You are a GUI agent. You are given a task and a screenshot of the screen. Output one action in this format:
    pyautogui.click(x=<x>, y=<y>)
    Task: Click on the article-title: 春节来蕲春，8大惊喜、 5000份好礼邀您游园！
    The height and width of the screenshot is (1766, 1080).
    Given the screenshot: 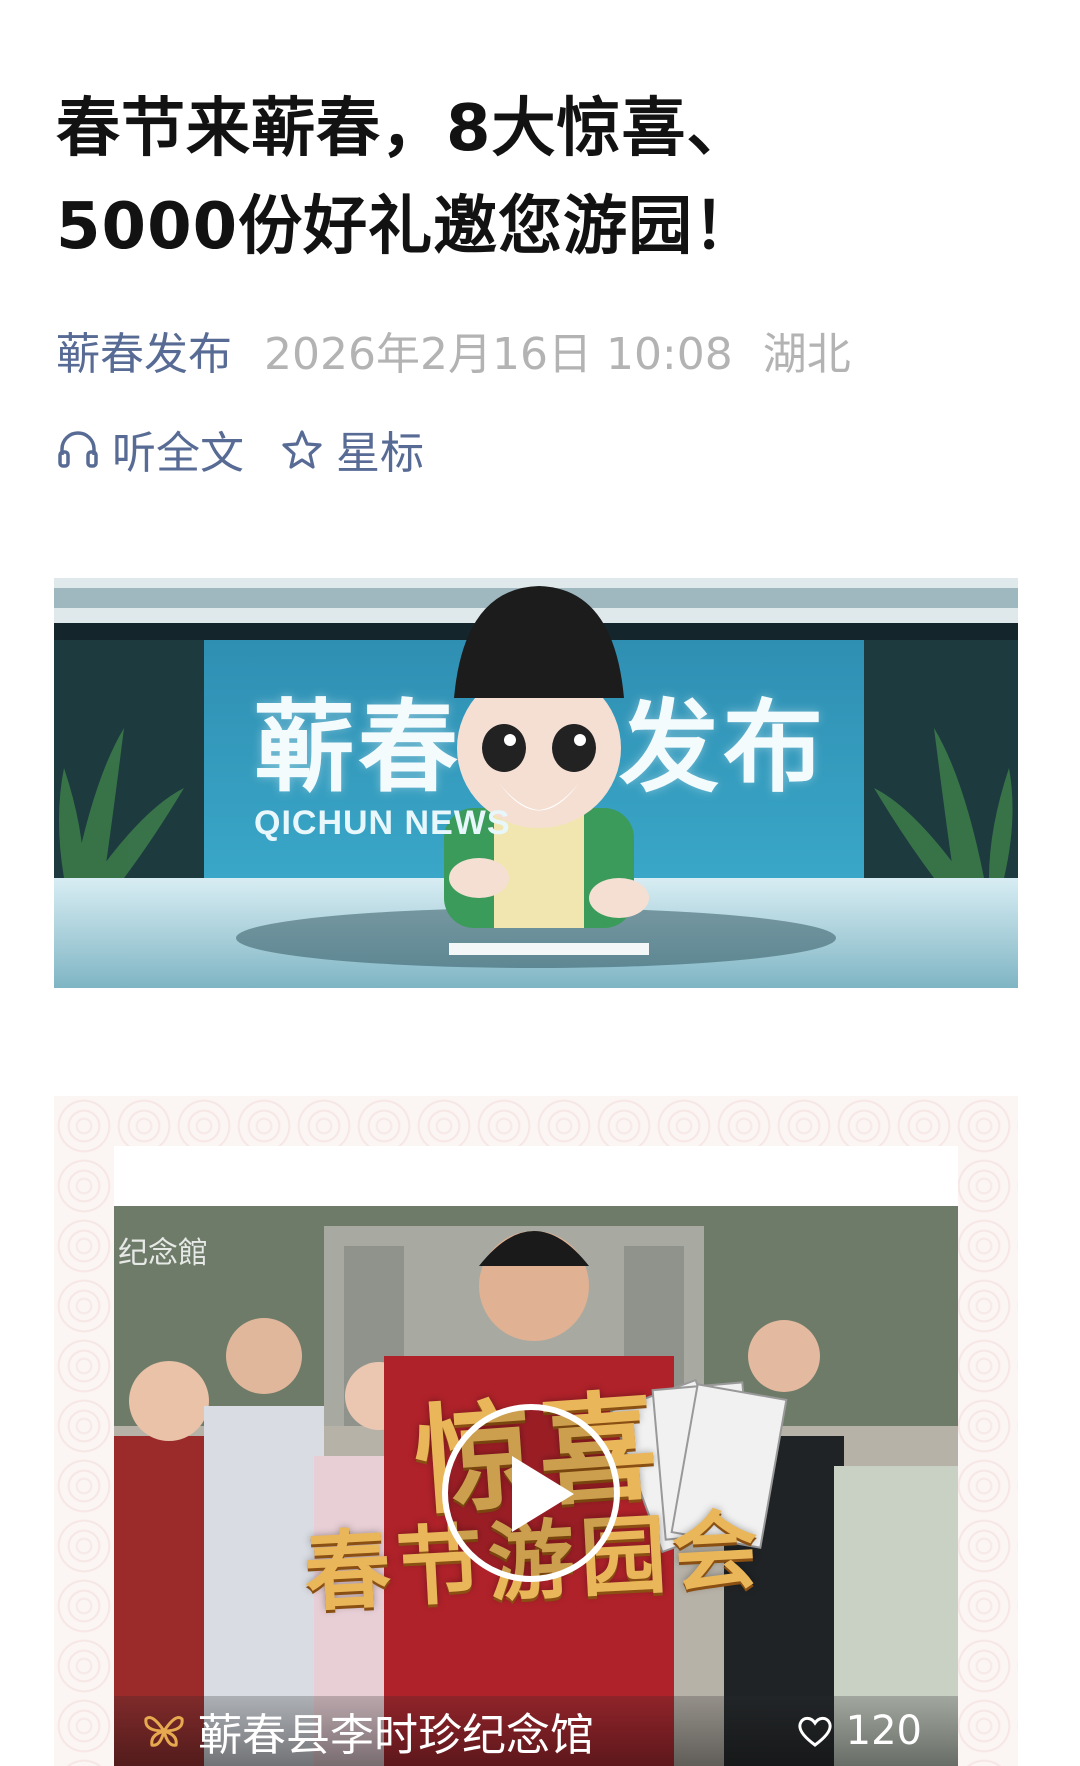 What is the action you would take?
    pyautogui.click(x=506, y=178)
    